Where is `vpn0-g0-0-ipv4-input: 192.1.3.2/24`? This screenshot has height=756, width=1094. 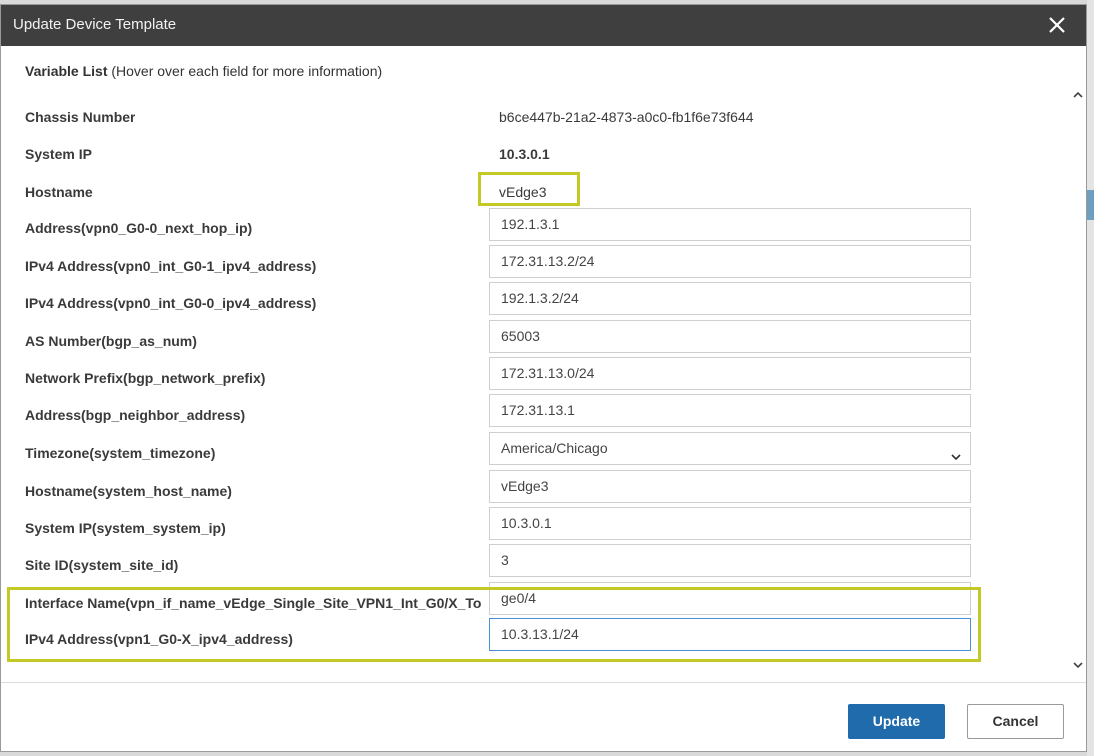 vpn0-g0-0-ipv4-input: 192.1.3.2/24 is located at coordinates (730, 298).